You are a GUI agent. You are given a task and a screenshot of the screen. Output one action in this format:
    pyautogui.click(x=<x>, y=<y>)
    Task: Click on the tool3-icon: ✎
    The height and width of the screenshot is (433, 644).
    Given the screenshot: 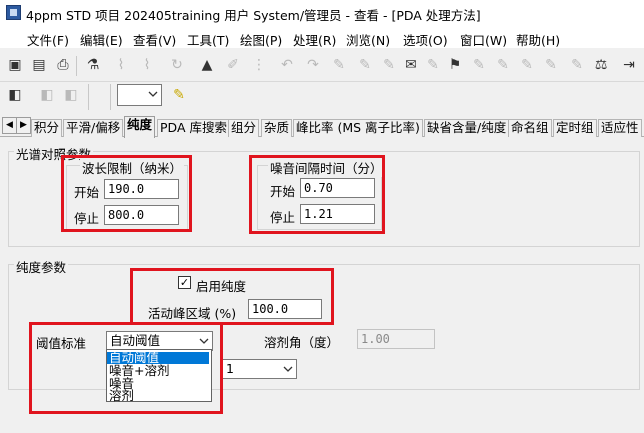 What is the action you would take?
    pyautogui.click(x=389, y=65)
    